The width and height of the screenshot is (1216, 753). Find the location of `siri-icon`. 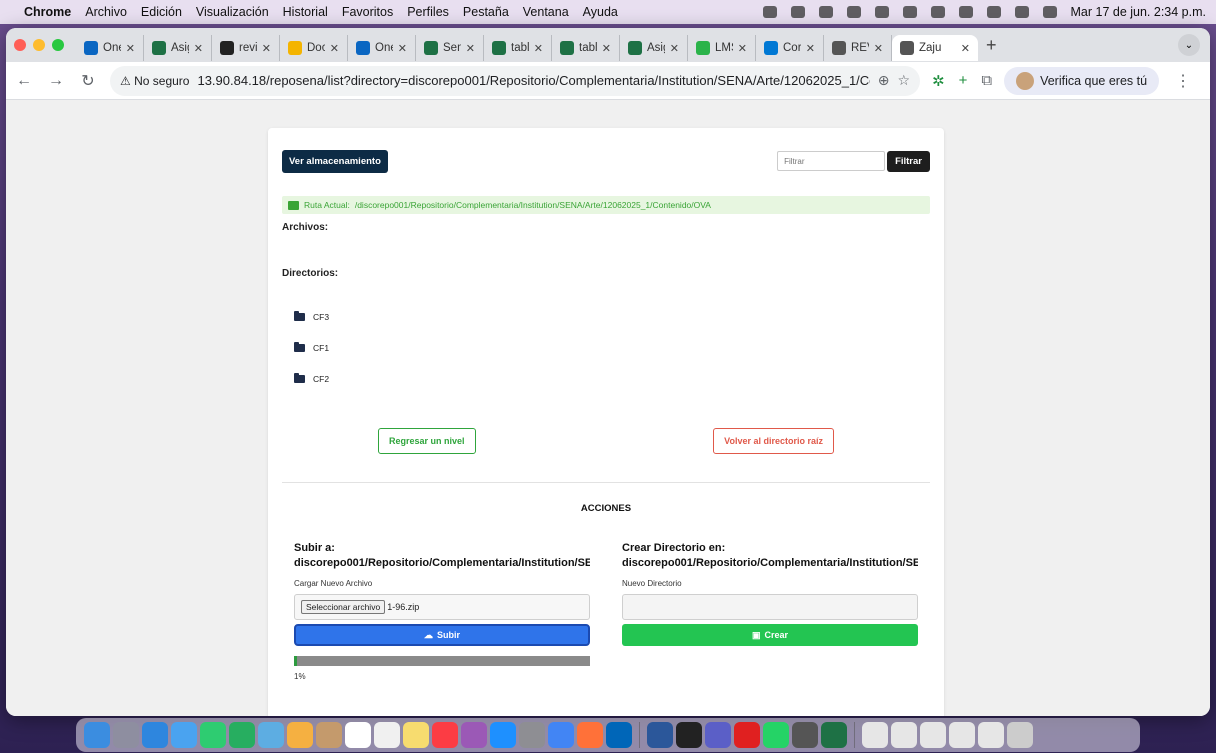

siri-icon is located at coordinates (1049, 12).